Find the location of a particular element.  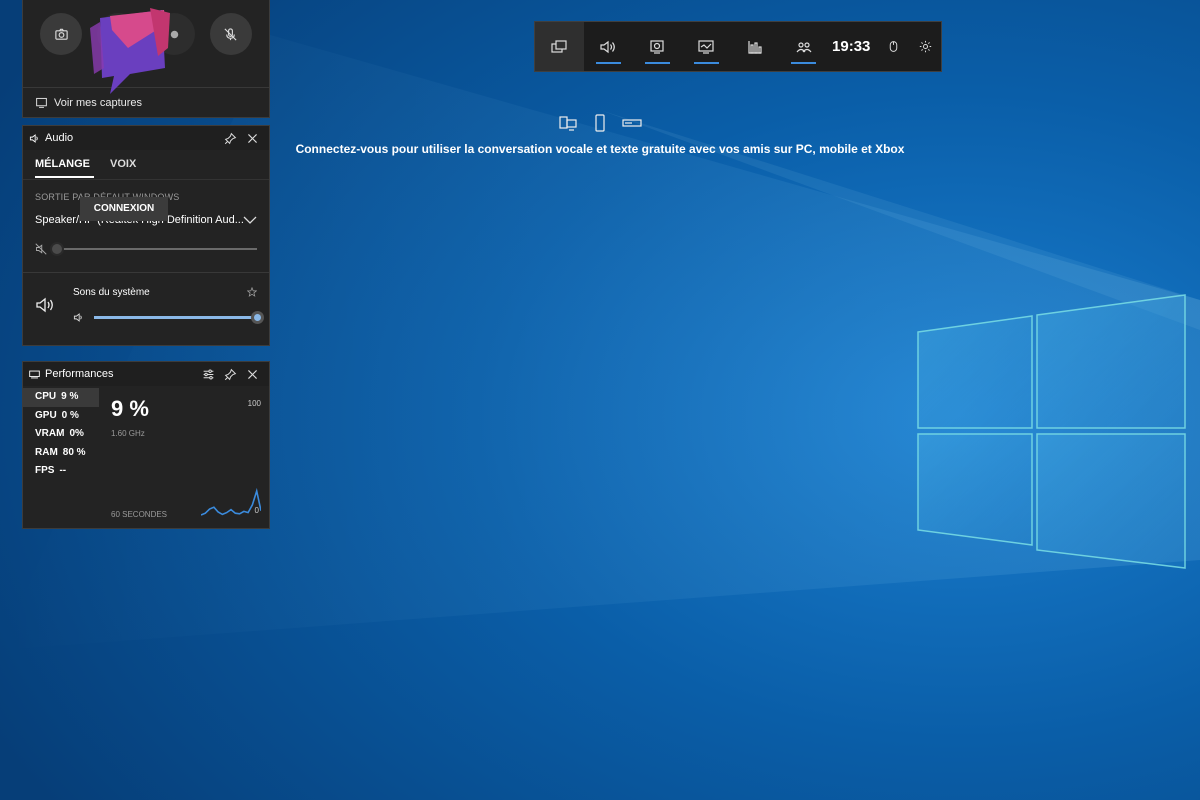

chart-x-label: 60 SECONDES is located at coordinates (139, 514).